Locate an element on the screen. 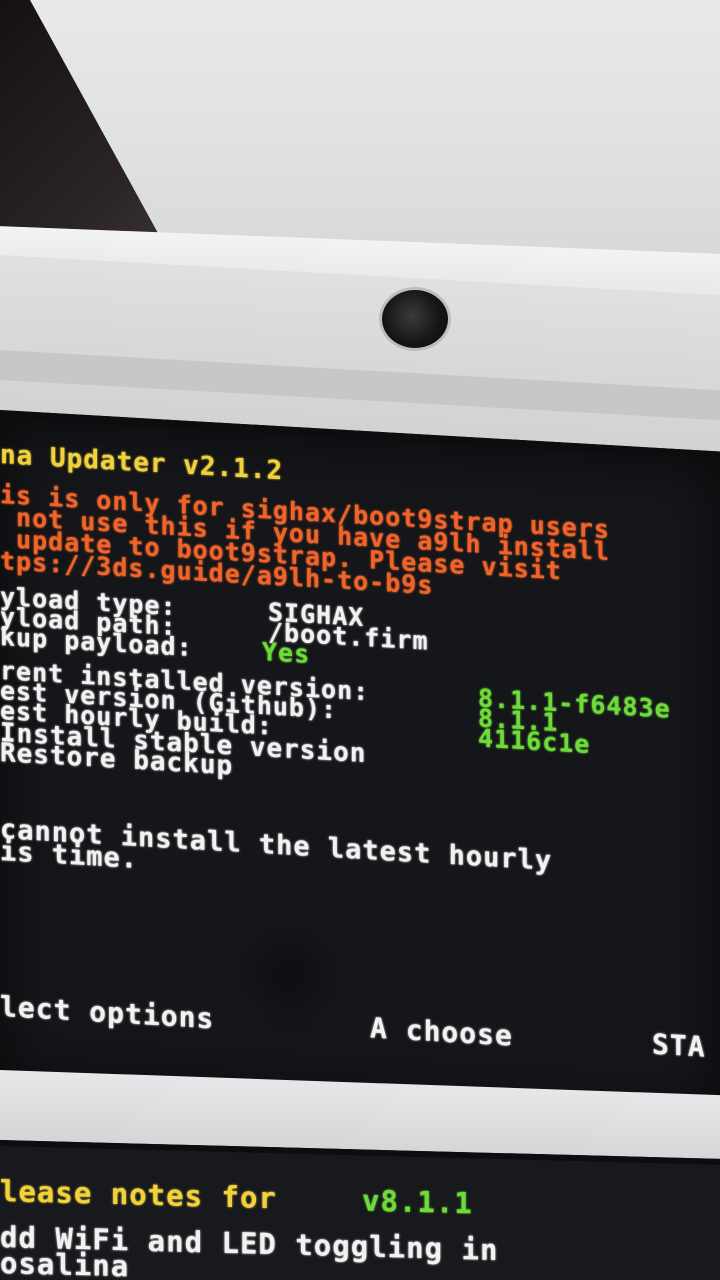 The image size is (720, 1280). camera-lens-icon is located at coordinates (415, 319).